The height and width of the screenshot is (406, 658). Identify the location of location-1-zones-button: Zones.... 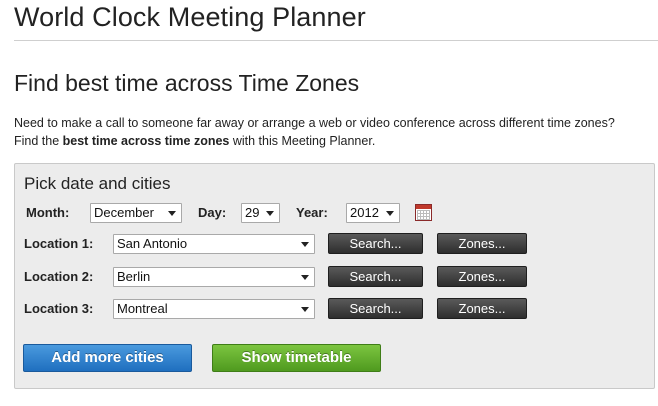
(482, 243).